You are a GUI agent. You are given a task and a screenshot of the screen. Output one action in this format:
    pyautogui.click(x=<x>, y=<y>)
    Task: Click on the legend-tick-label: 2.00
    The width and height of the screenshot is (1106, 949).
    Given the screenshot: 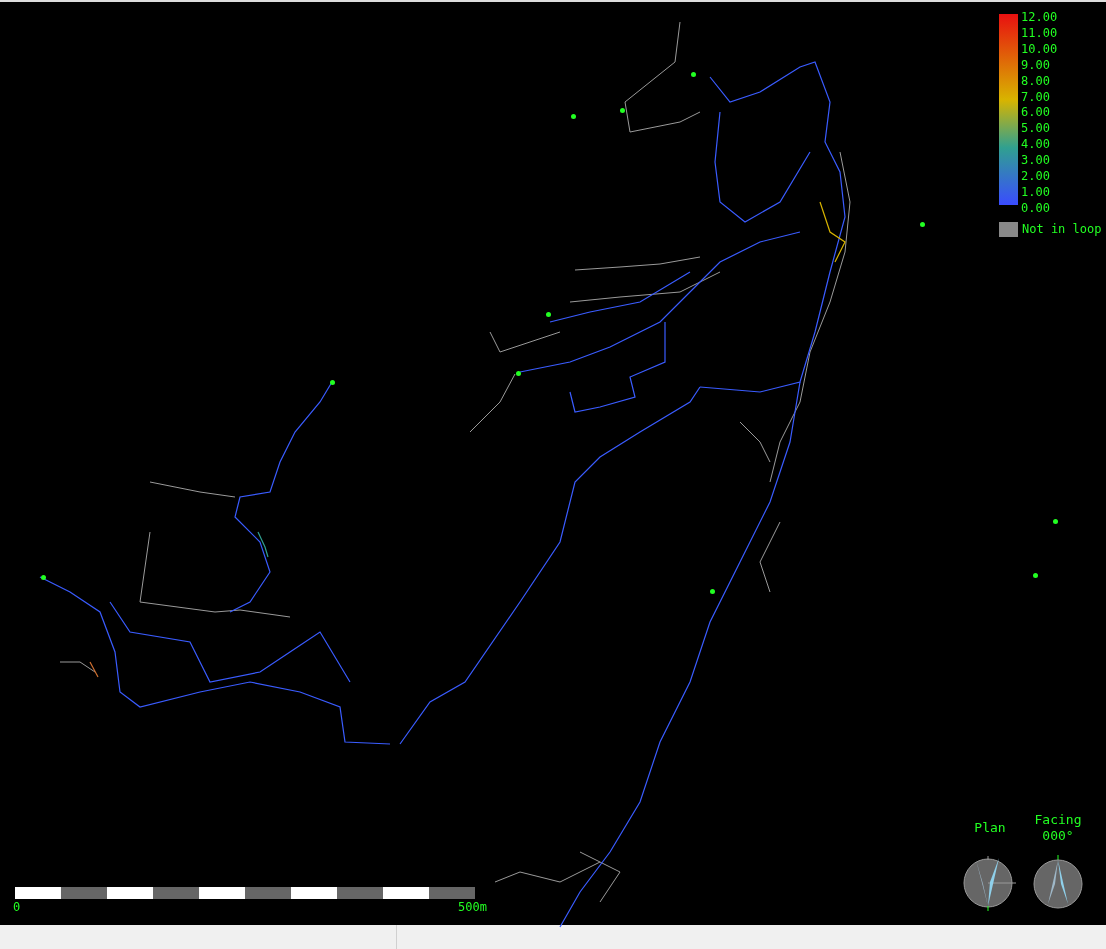 What is the action you would take?
    pyautogui.click(x=1036, y=177)
    